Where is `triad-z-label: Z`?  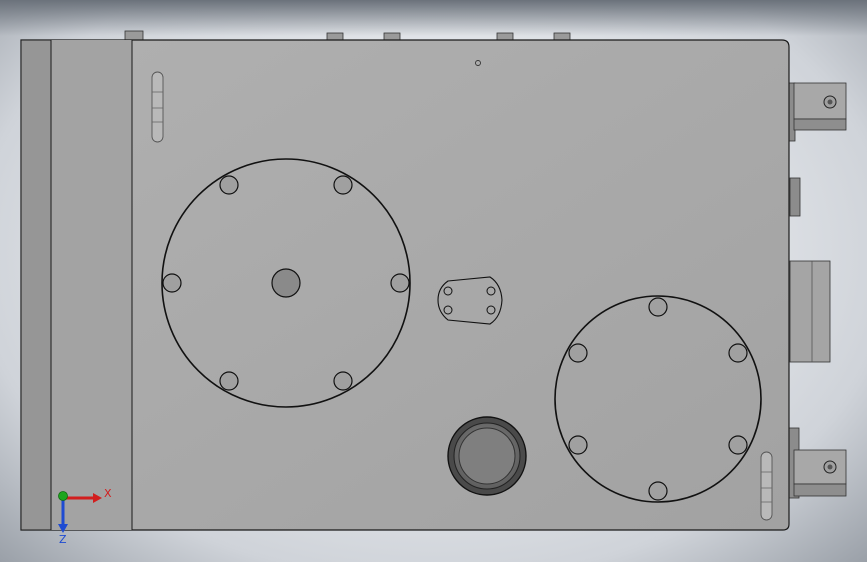 triad-z-label: Z is located at coordinates (63, 539).